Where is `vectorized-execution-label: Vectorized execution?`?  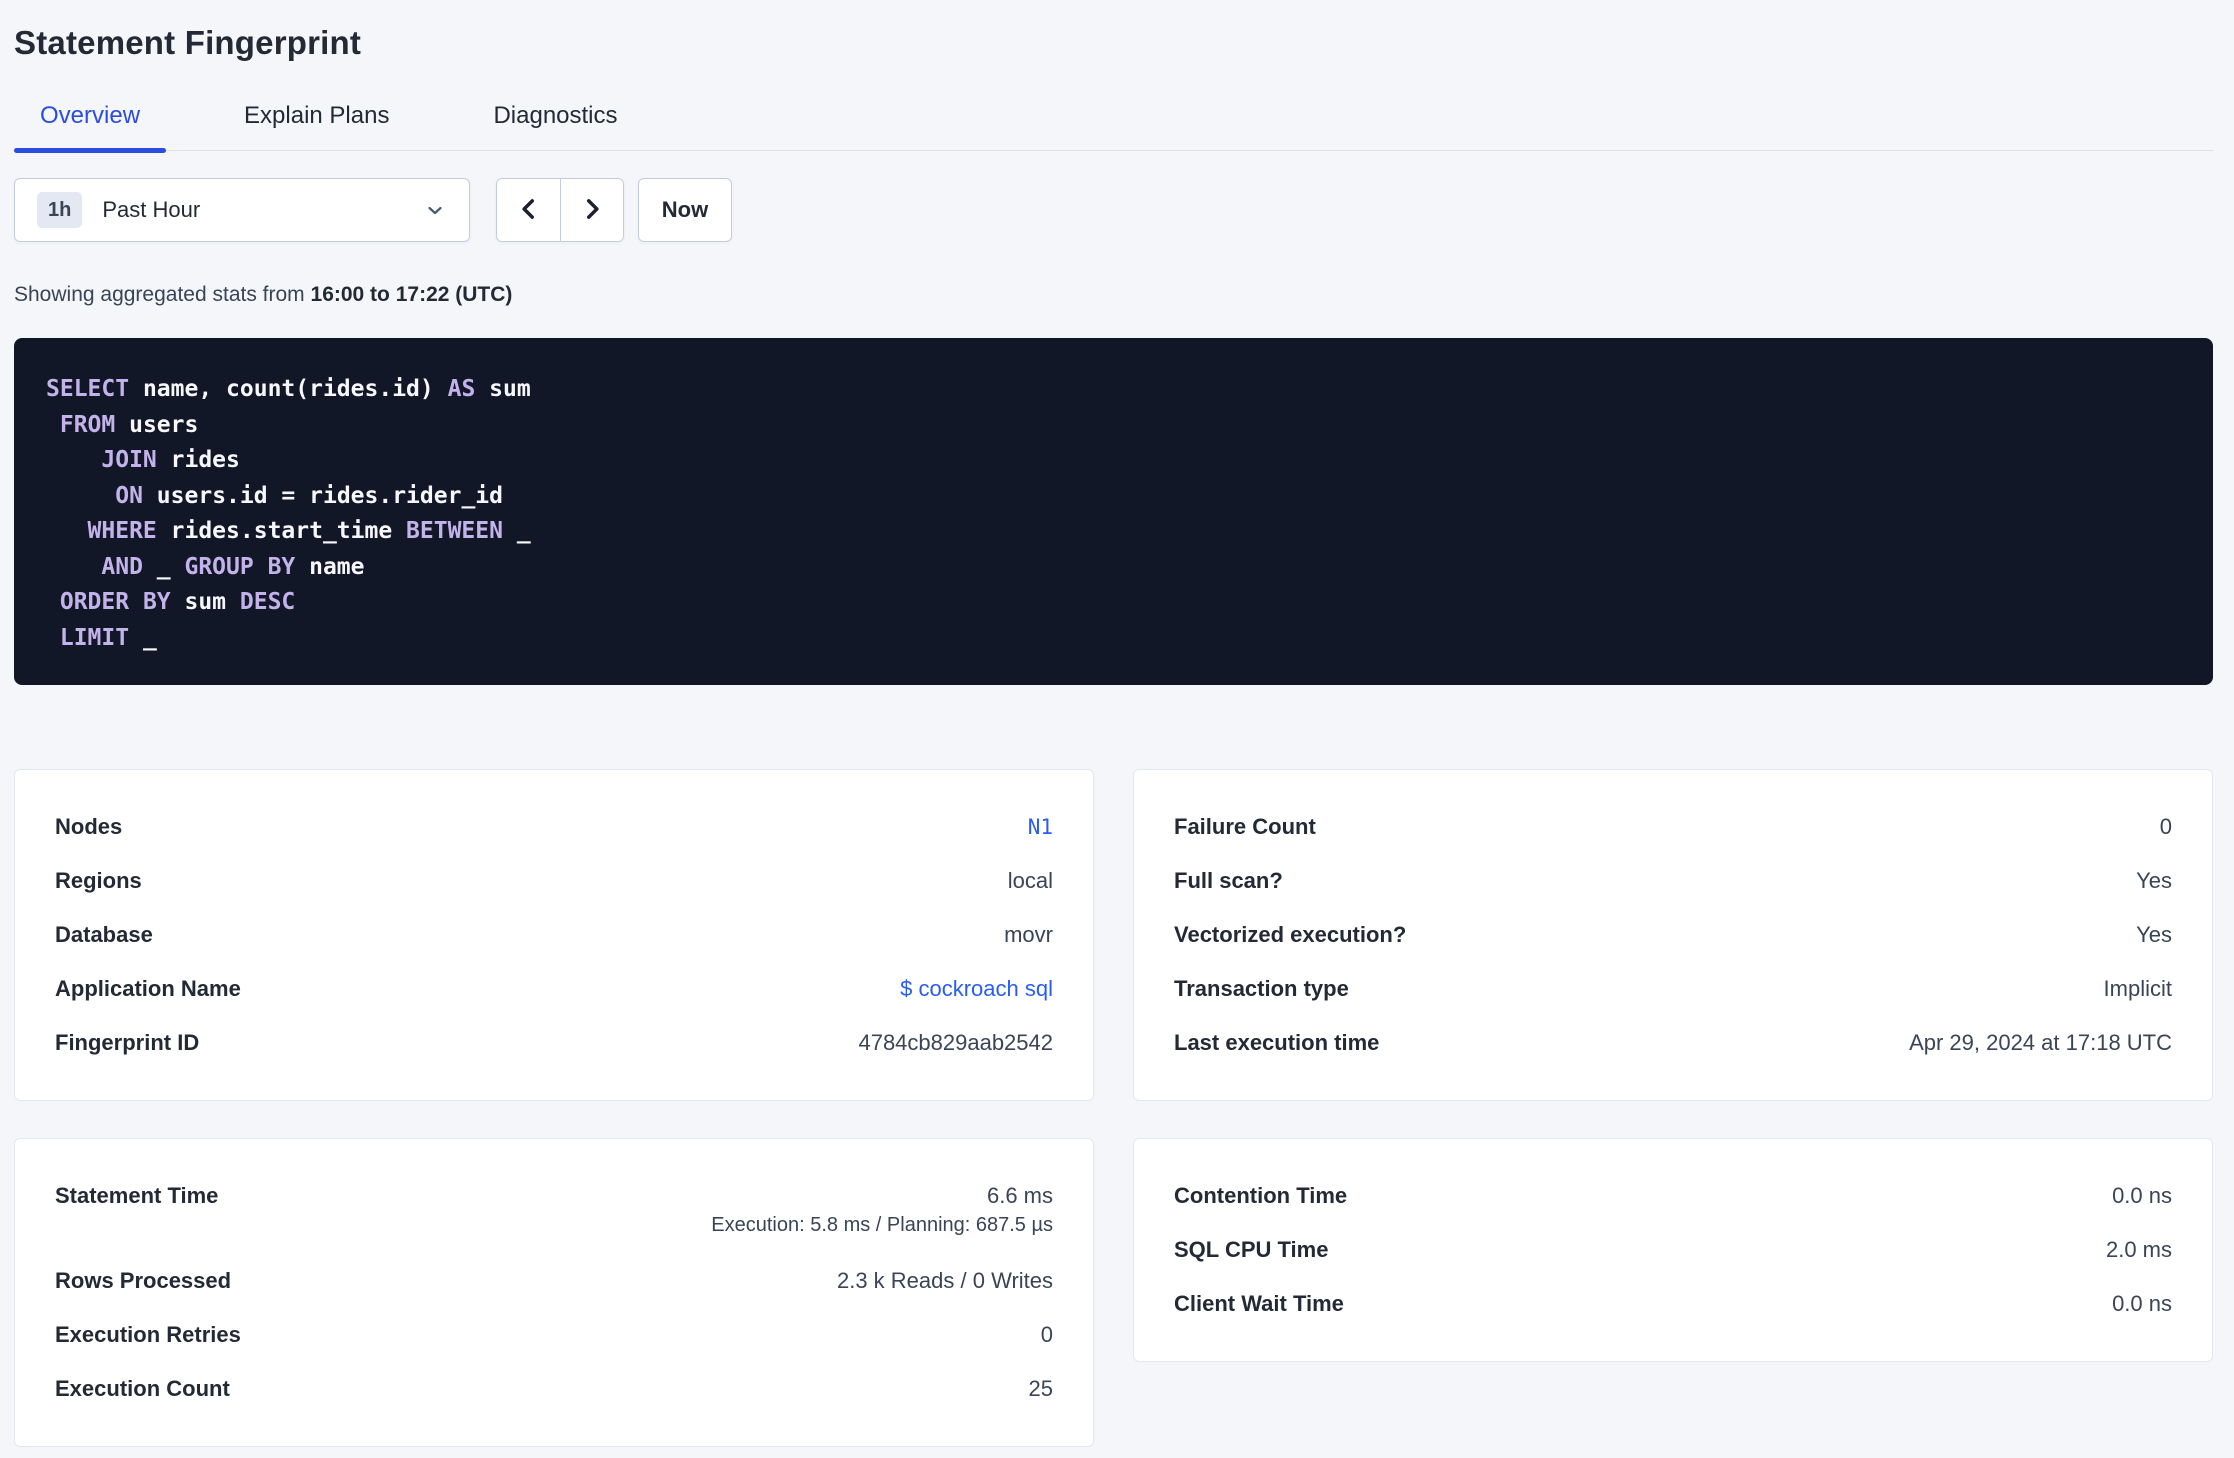
vectorized-execution-label: Vectorized execution? is located at coordinates (1290, 934).